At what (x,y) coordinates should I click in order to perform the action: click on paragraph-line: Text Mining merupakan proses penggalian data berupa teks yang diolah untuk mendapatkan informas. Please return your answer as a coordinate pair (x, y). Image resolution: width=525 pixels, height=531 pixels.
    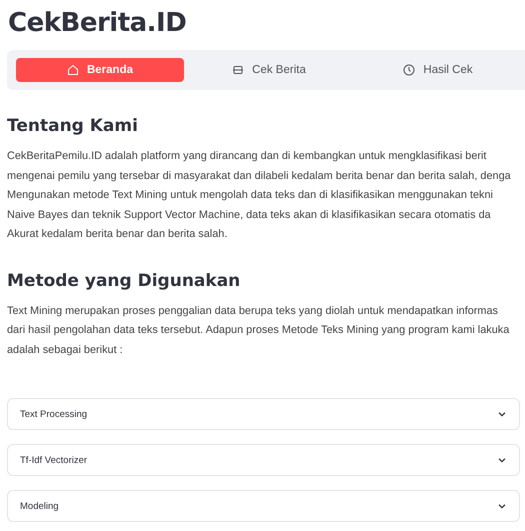
    Looking at the image, I should click on (253, 311).